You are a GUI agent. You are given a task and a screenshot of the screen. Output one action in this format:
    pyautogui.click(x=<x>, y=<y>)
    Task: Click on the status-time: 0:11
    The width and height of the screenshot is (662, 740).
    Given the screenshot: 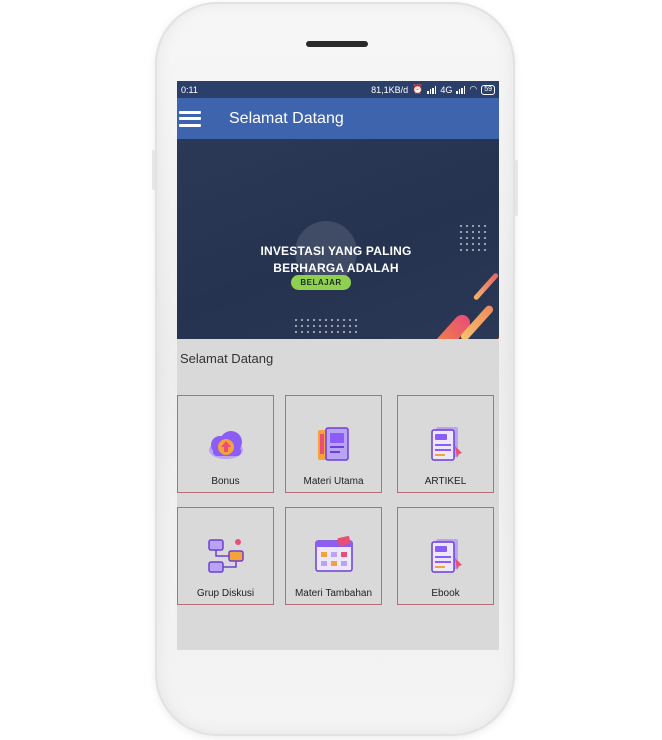 What is the action you would take?
    pyautogui.click(x=189, y=89)
    